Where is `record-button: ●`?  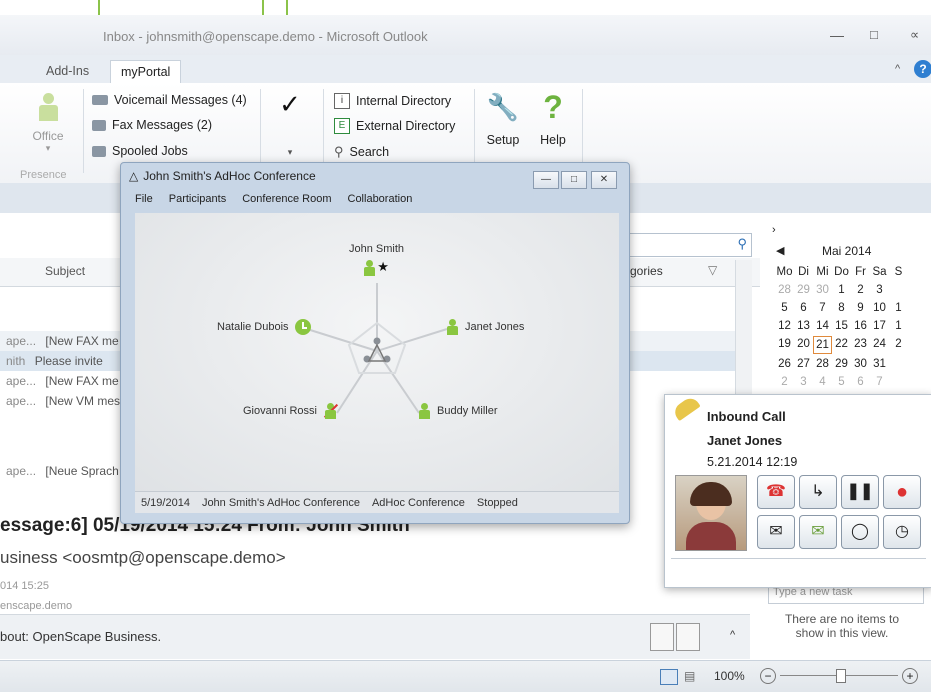 record-button: ● is located at coordinates (902, 492).